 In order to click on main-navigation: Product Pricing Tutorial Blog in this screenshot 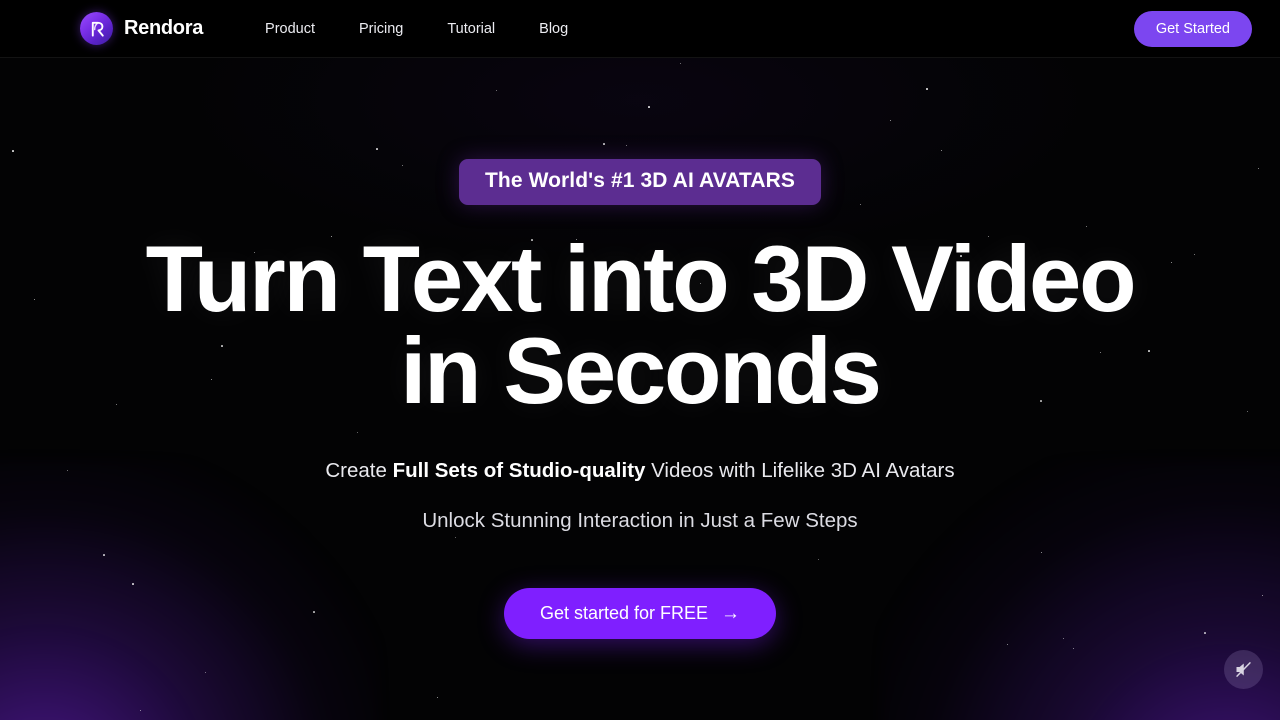, I will do `click(420, 29)`.